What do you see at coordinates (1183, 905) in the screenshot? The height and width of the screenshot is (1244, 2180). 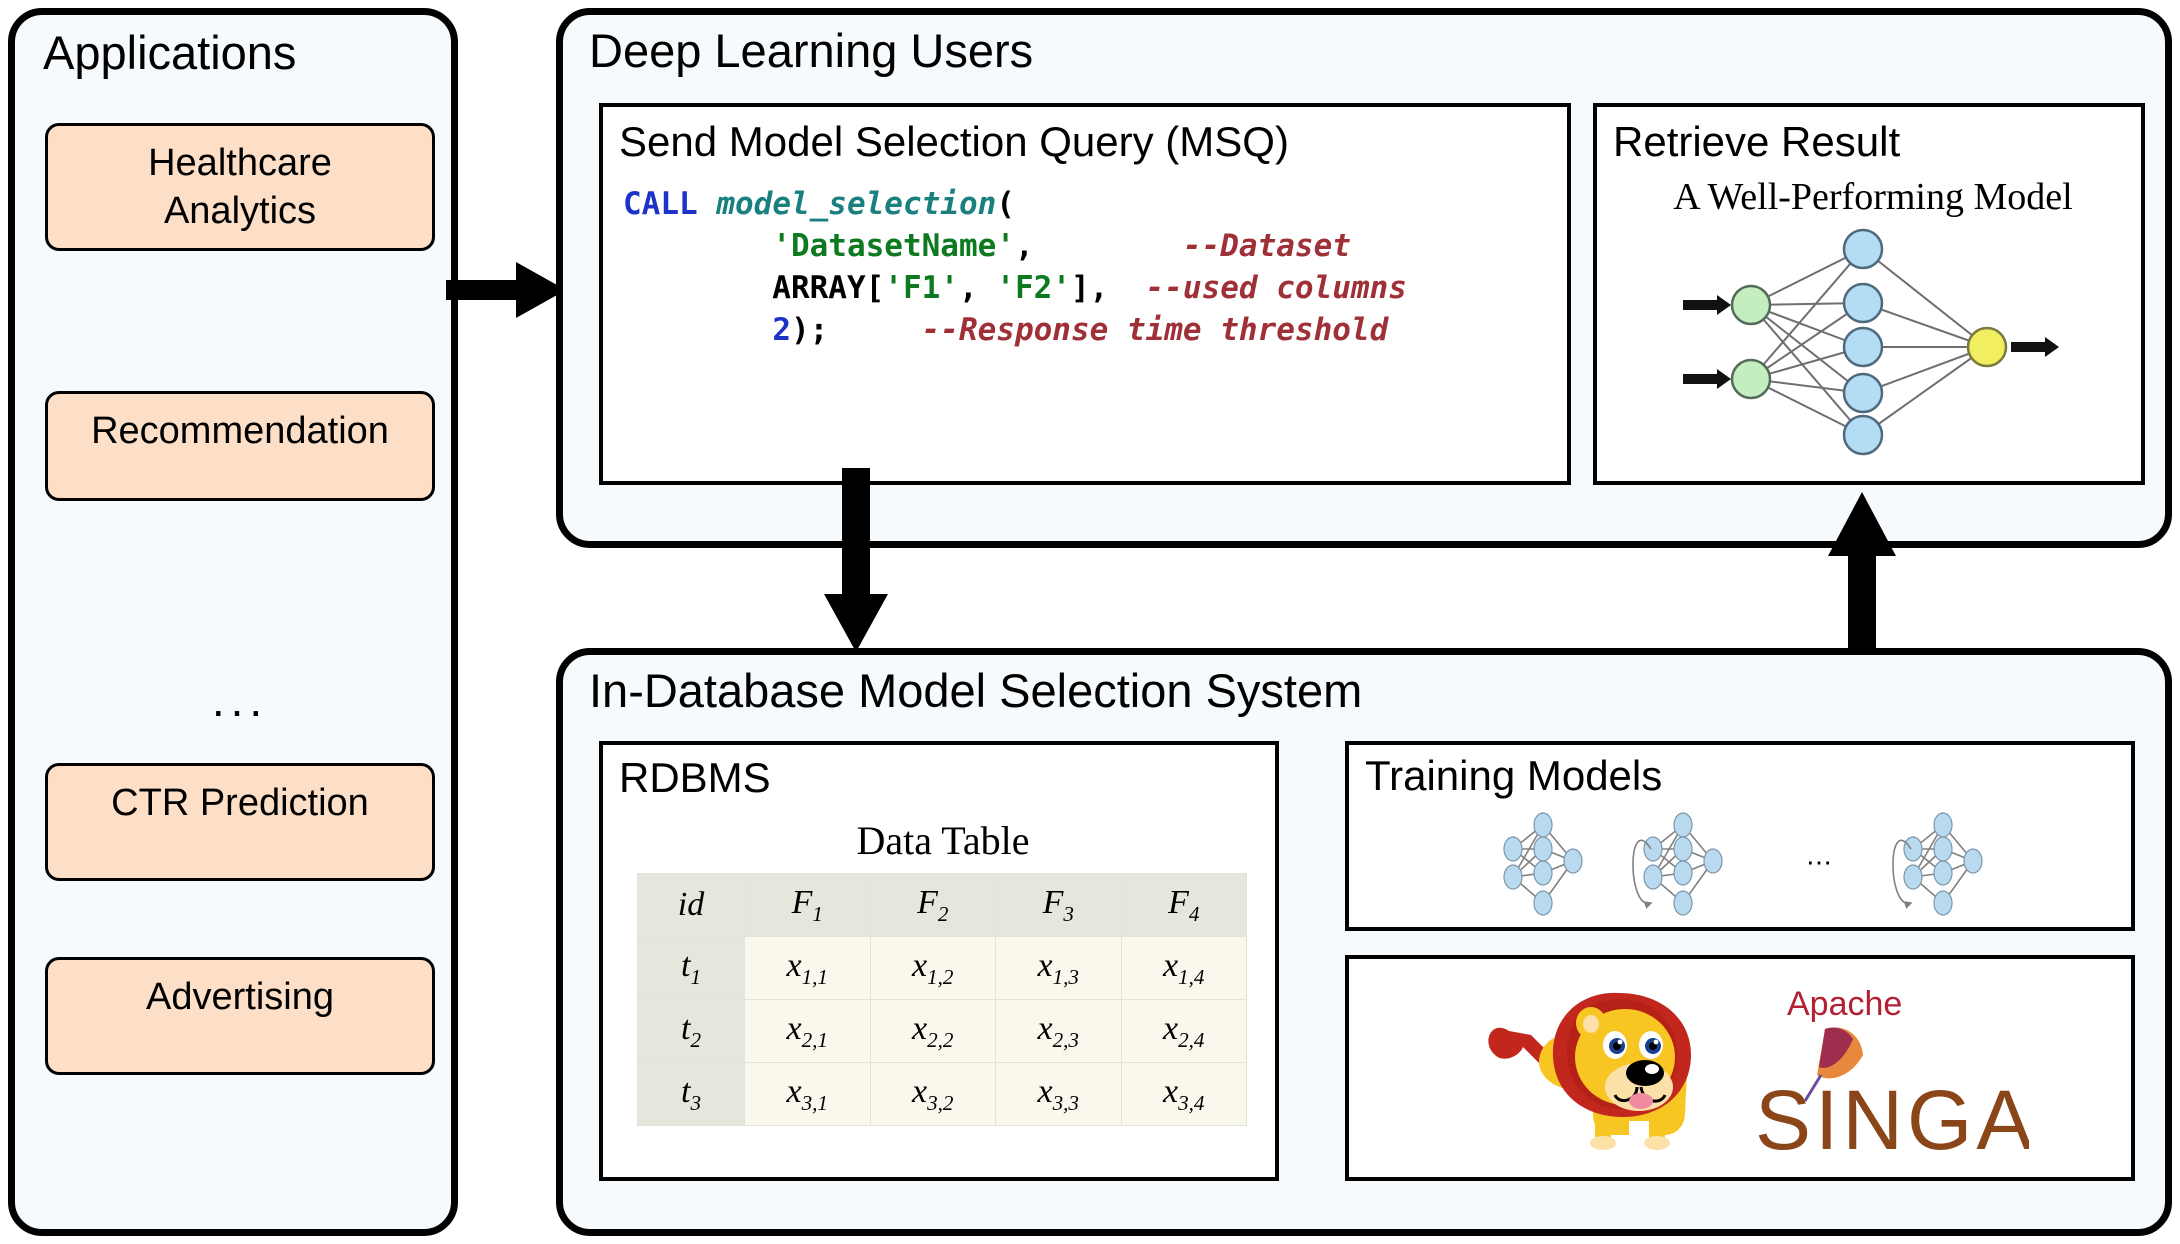 I see `column-header-f4: F4` at bounding box center [1183, 905].